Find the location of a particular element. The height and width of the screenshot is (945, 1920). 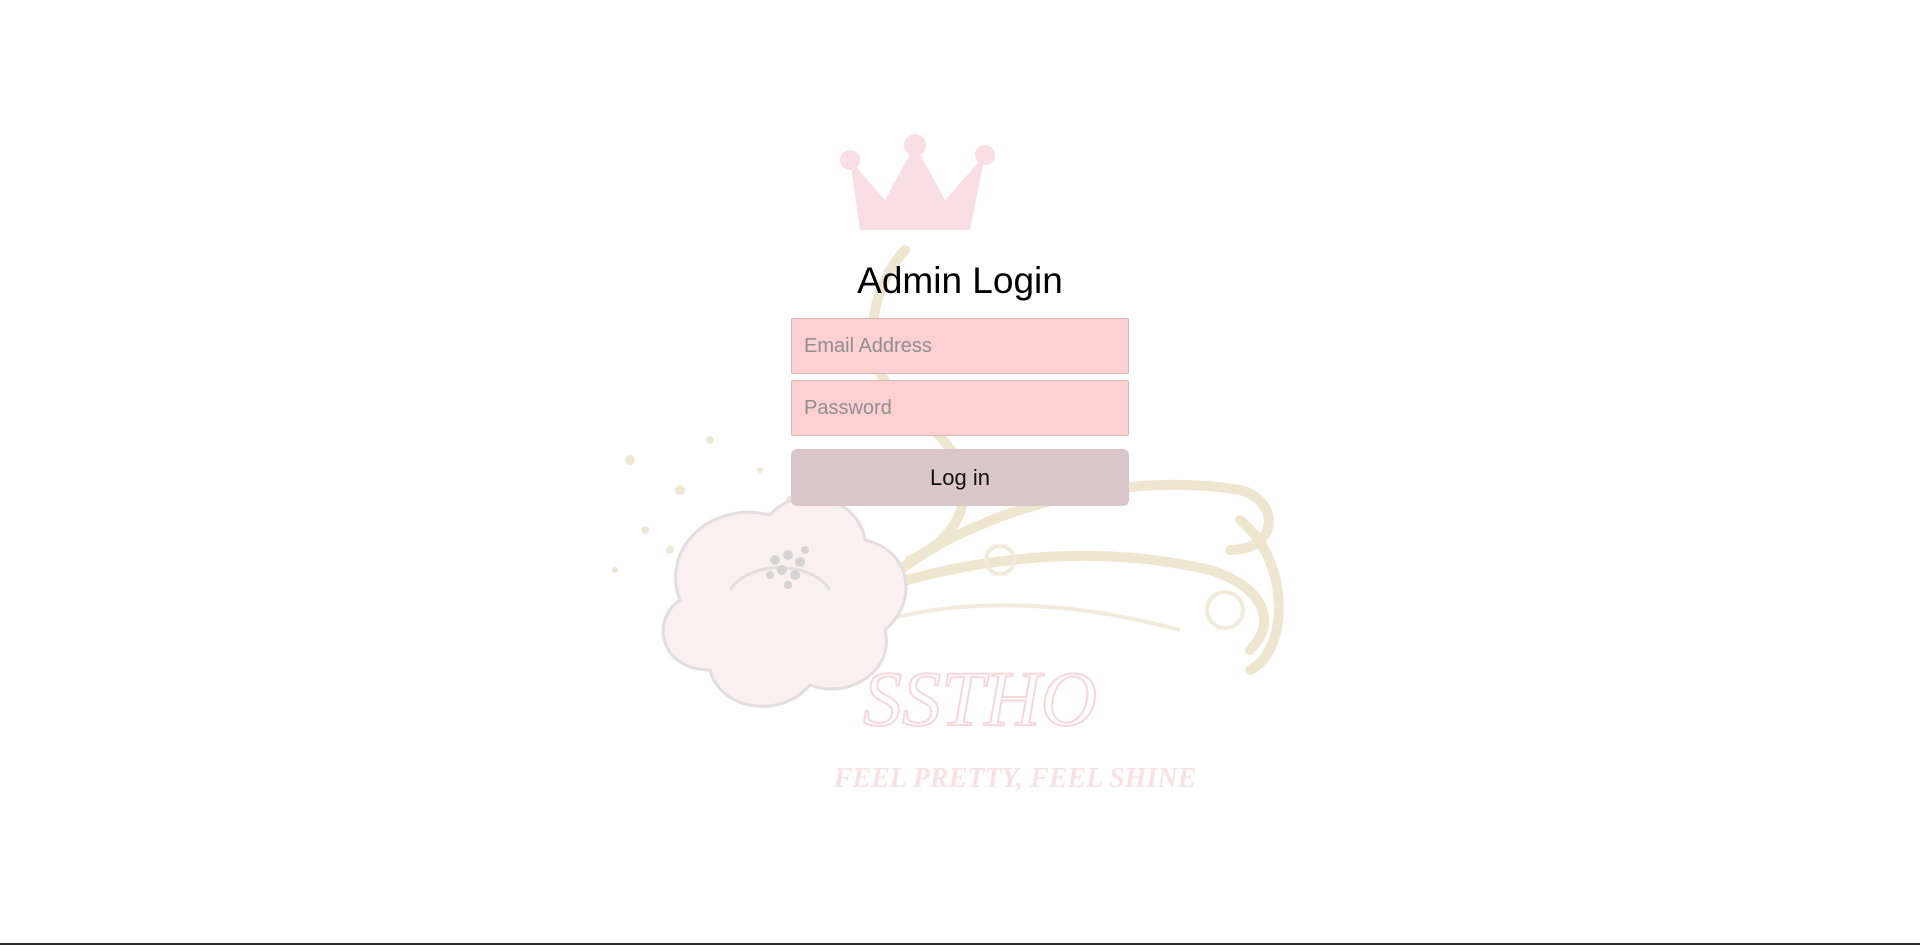

email-field is located at coordinates (960, 346).